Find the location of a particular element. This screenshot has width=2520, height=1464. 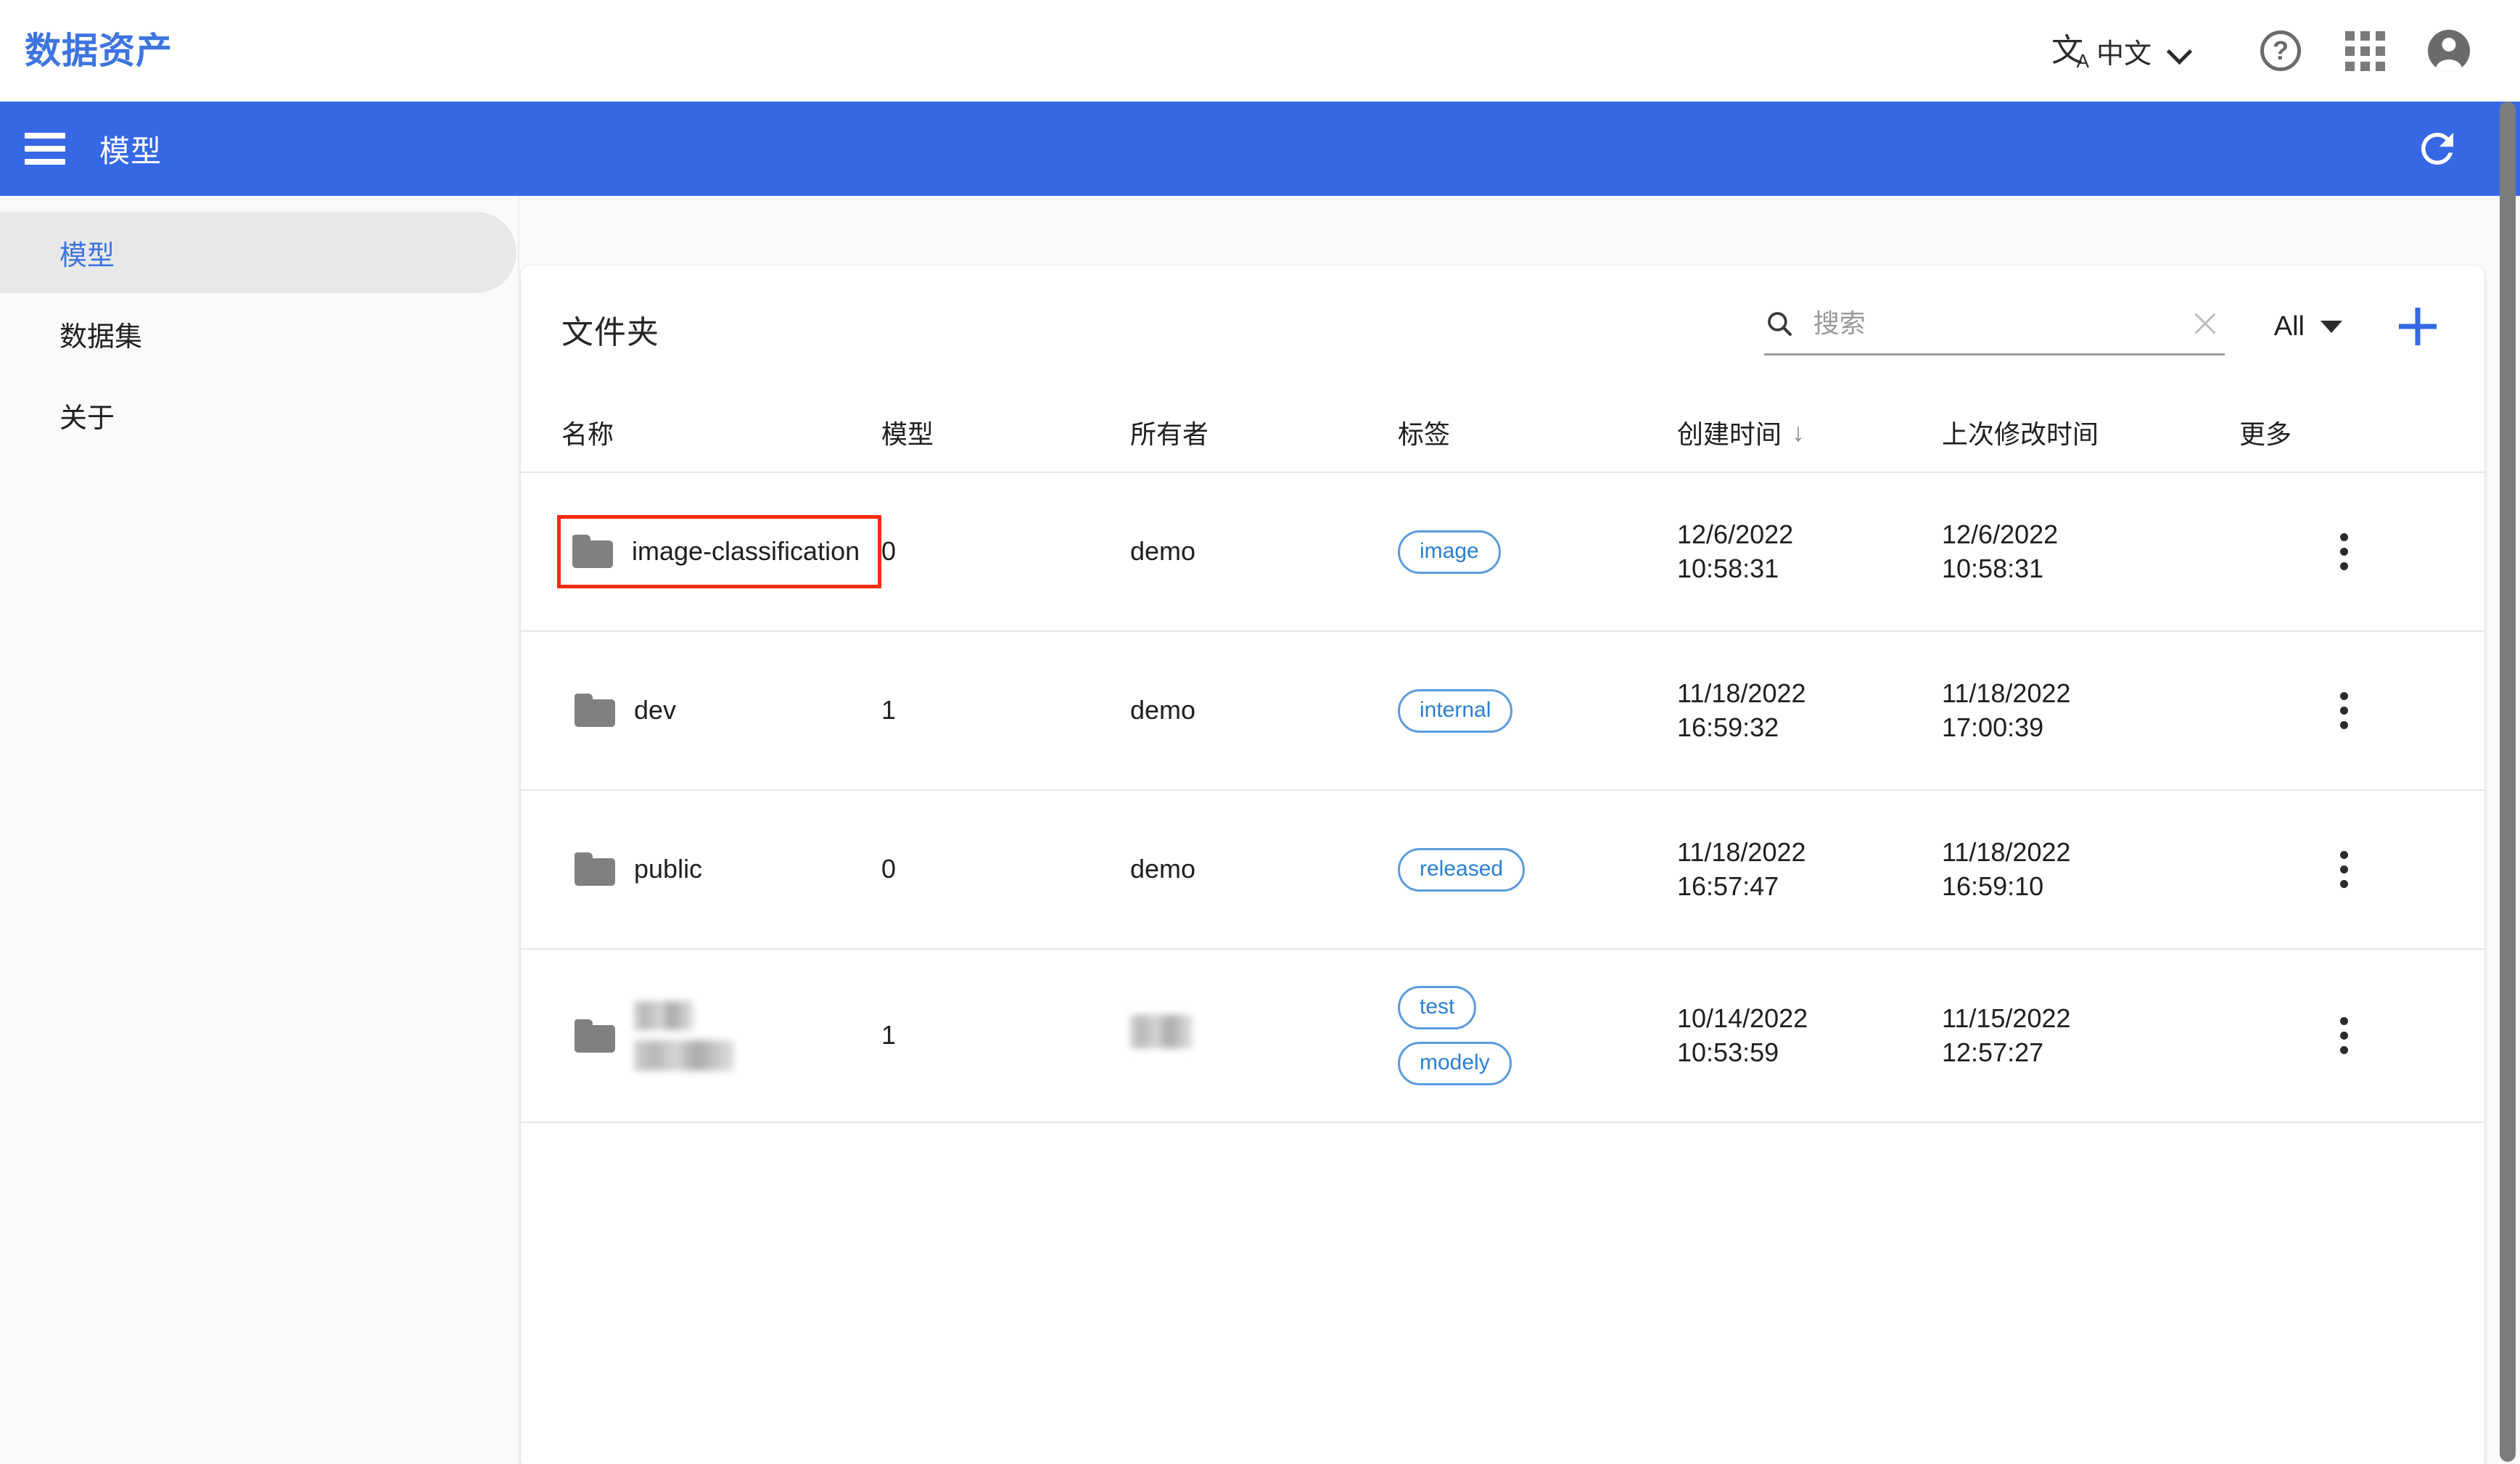

sidebar-item-models: 模型 is located at coordinates (258, 253).